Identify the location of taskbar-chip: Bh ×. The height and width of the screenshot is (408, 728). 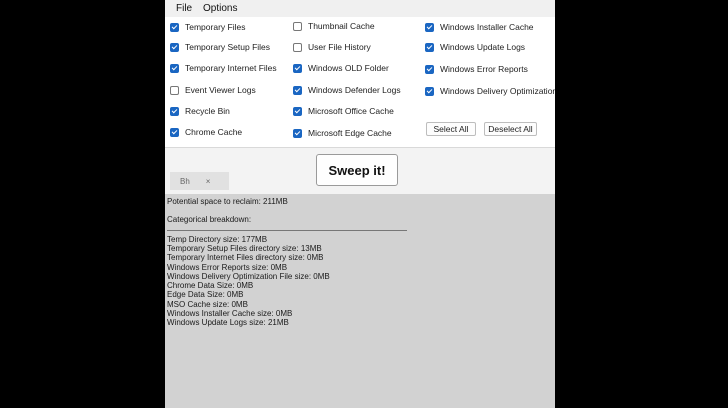
(199, 181).